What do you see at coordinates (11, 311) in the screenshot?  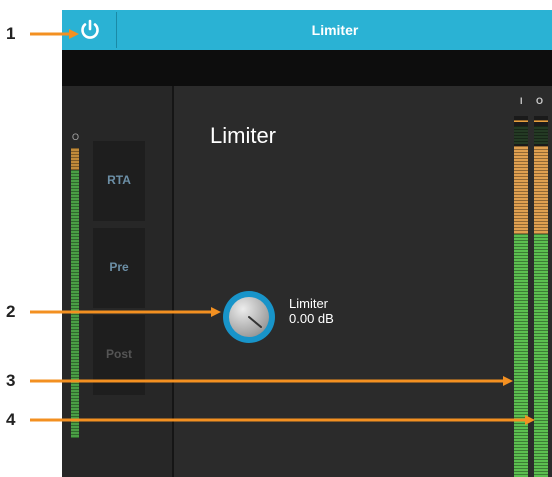 I see `callout-2: 2` at bounding box center [11, 311].